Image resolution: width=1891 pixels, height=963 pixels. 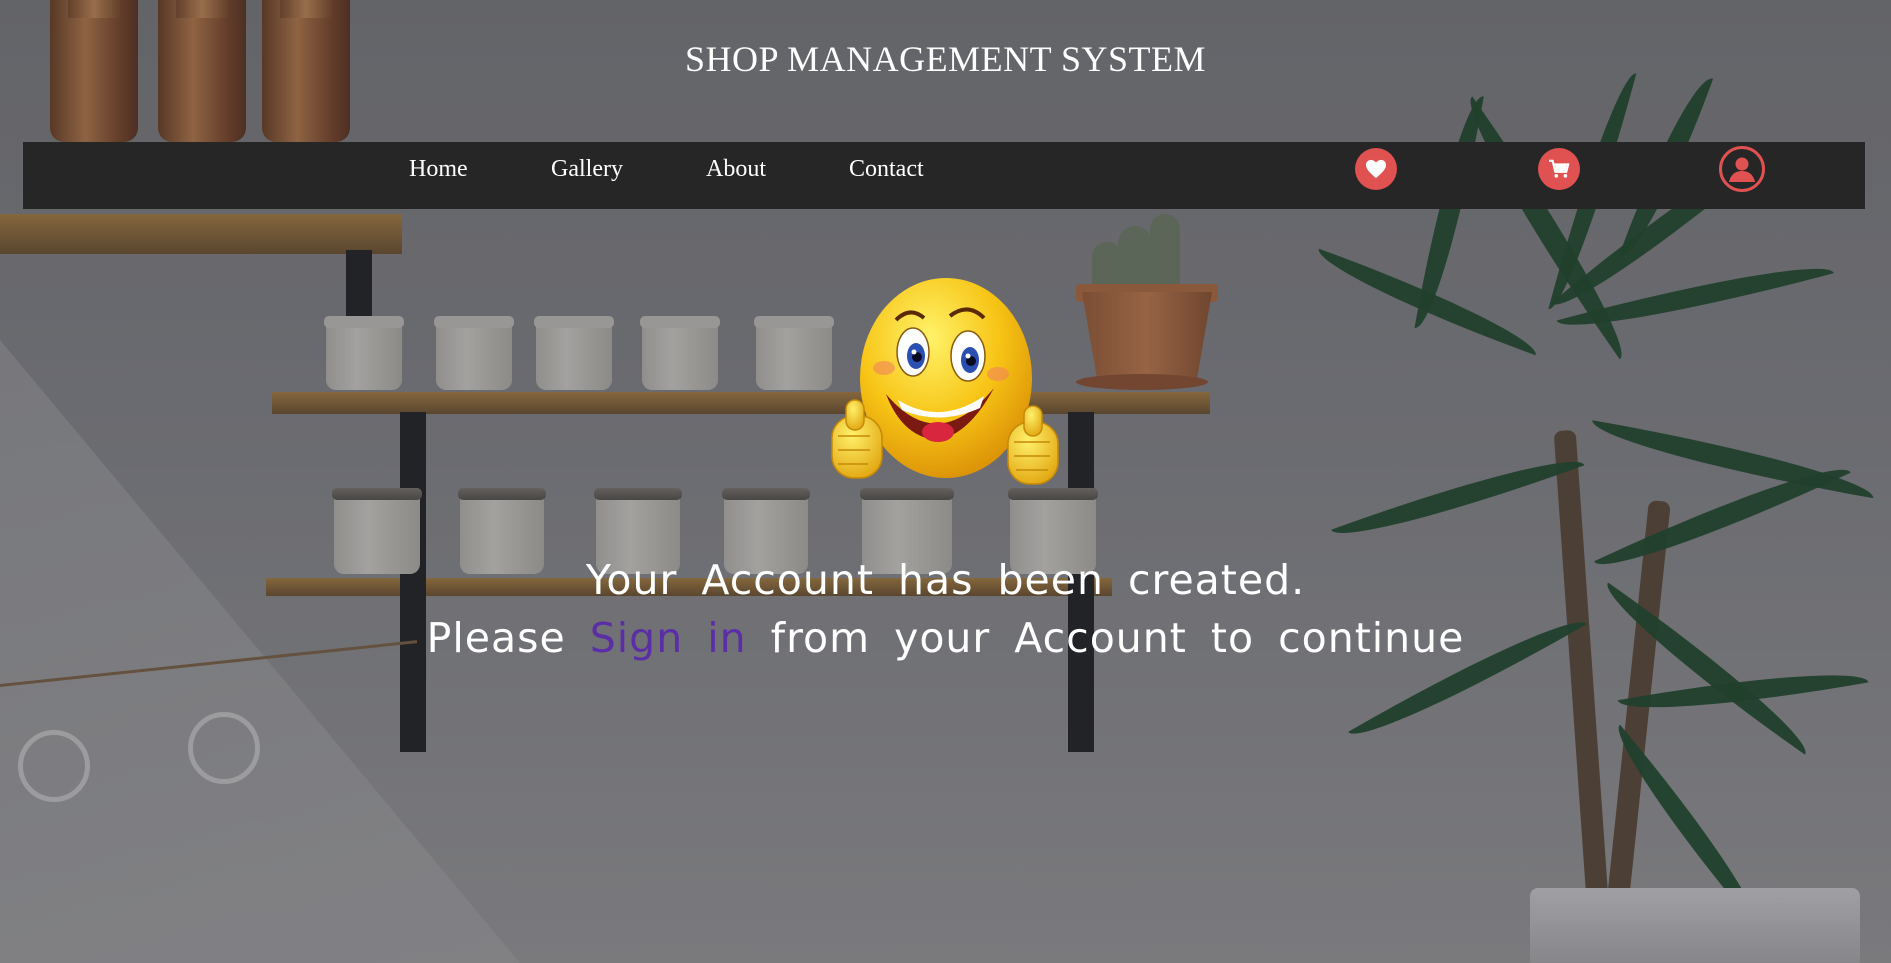 I want to click on cart-icon, so click(x=1559, y=168).